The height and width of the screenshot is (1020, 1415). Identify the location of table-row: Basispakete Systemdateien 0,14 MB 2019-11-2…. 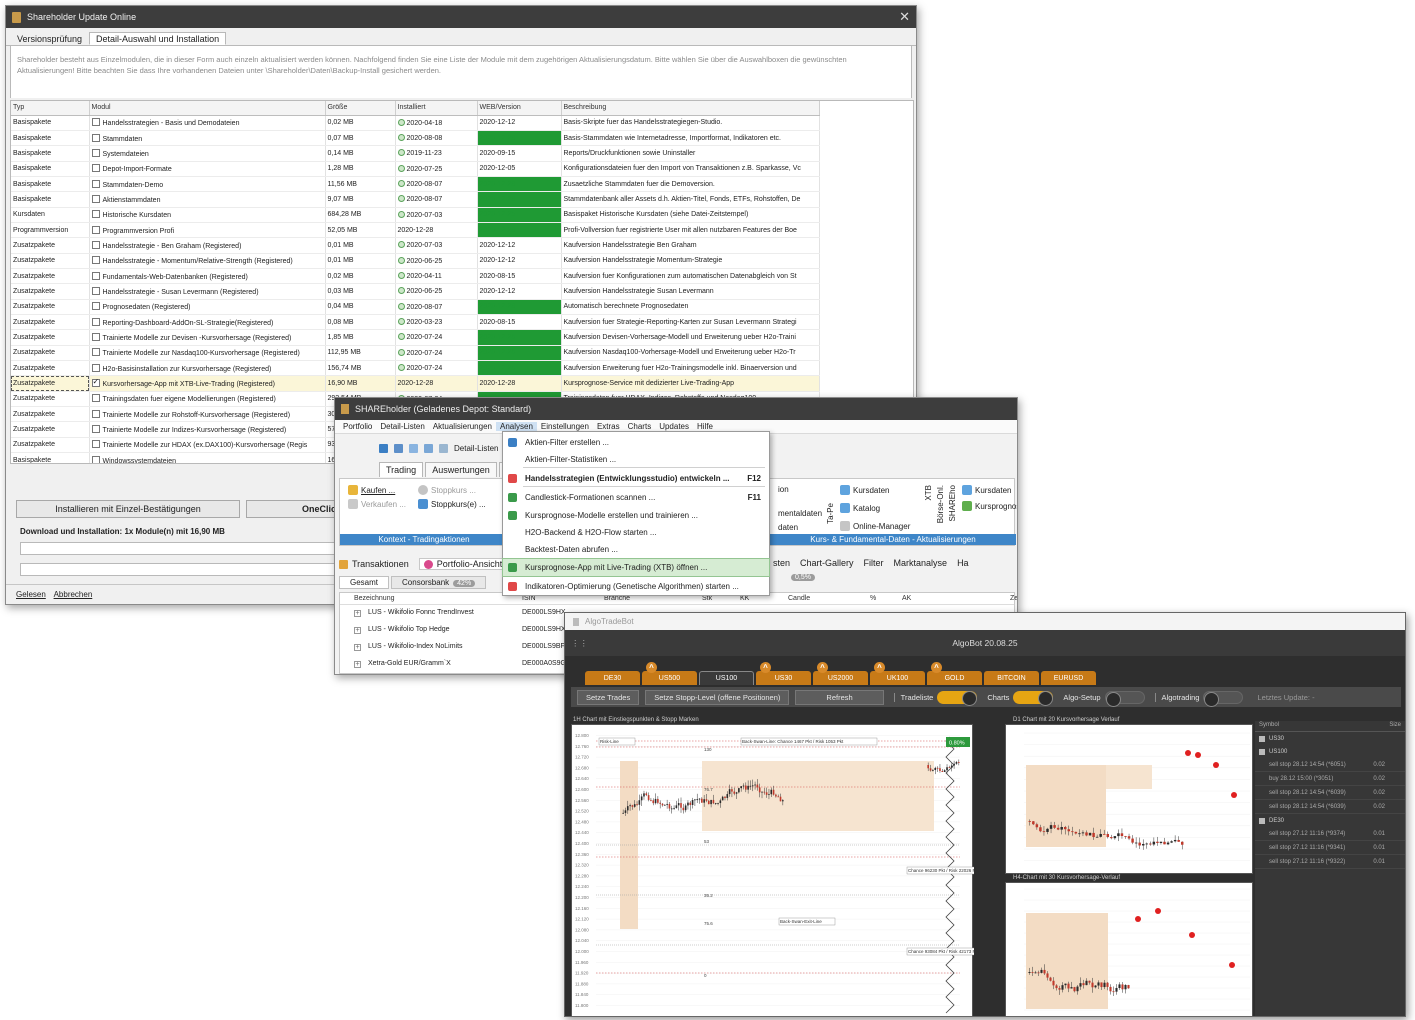
(415, 153).